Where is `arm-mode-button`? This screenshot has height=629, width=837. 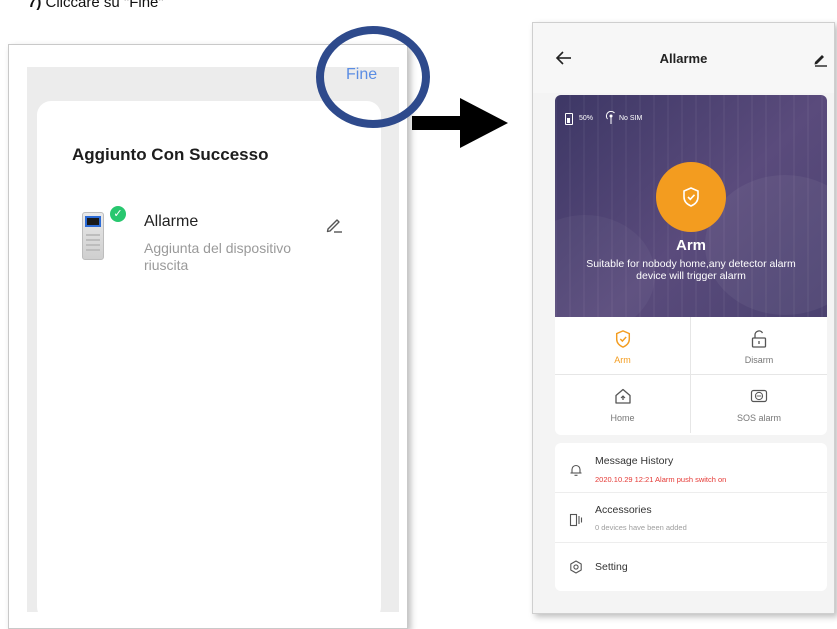
arm-mode-button is located at coordinates (691, 197).